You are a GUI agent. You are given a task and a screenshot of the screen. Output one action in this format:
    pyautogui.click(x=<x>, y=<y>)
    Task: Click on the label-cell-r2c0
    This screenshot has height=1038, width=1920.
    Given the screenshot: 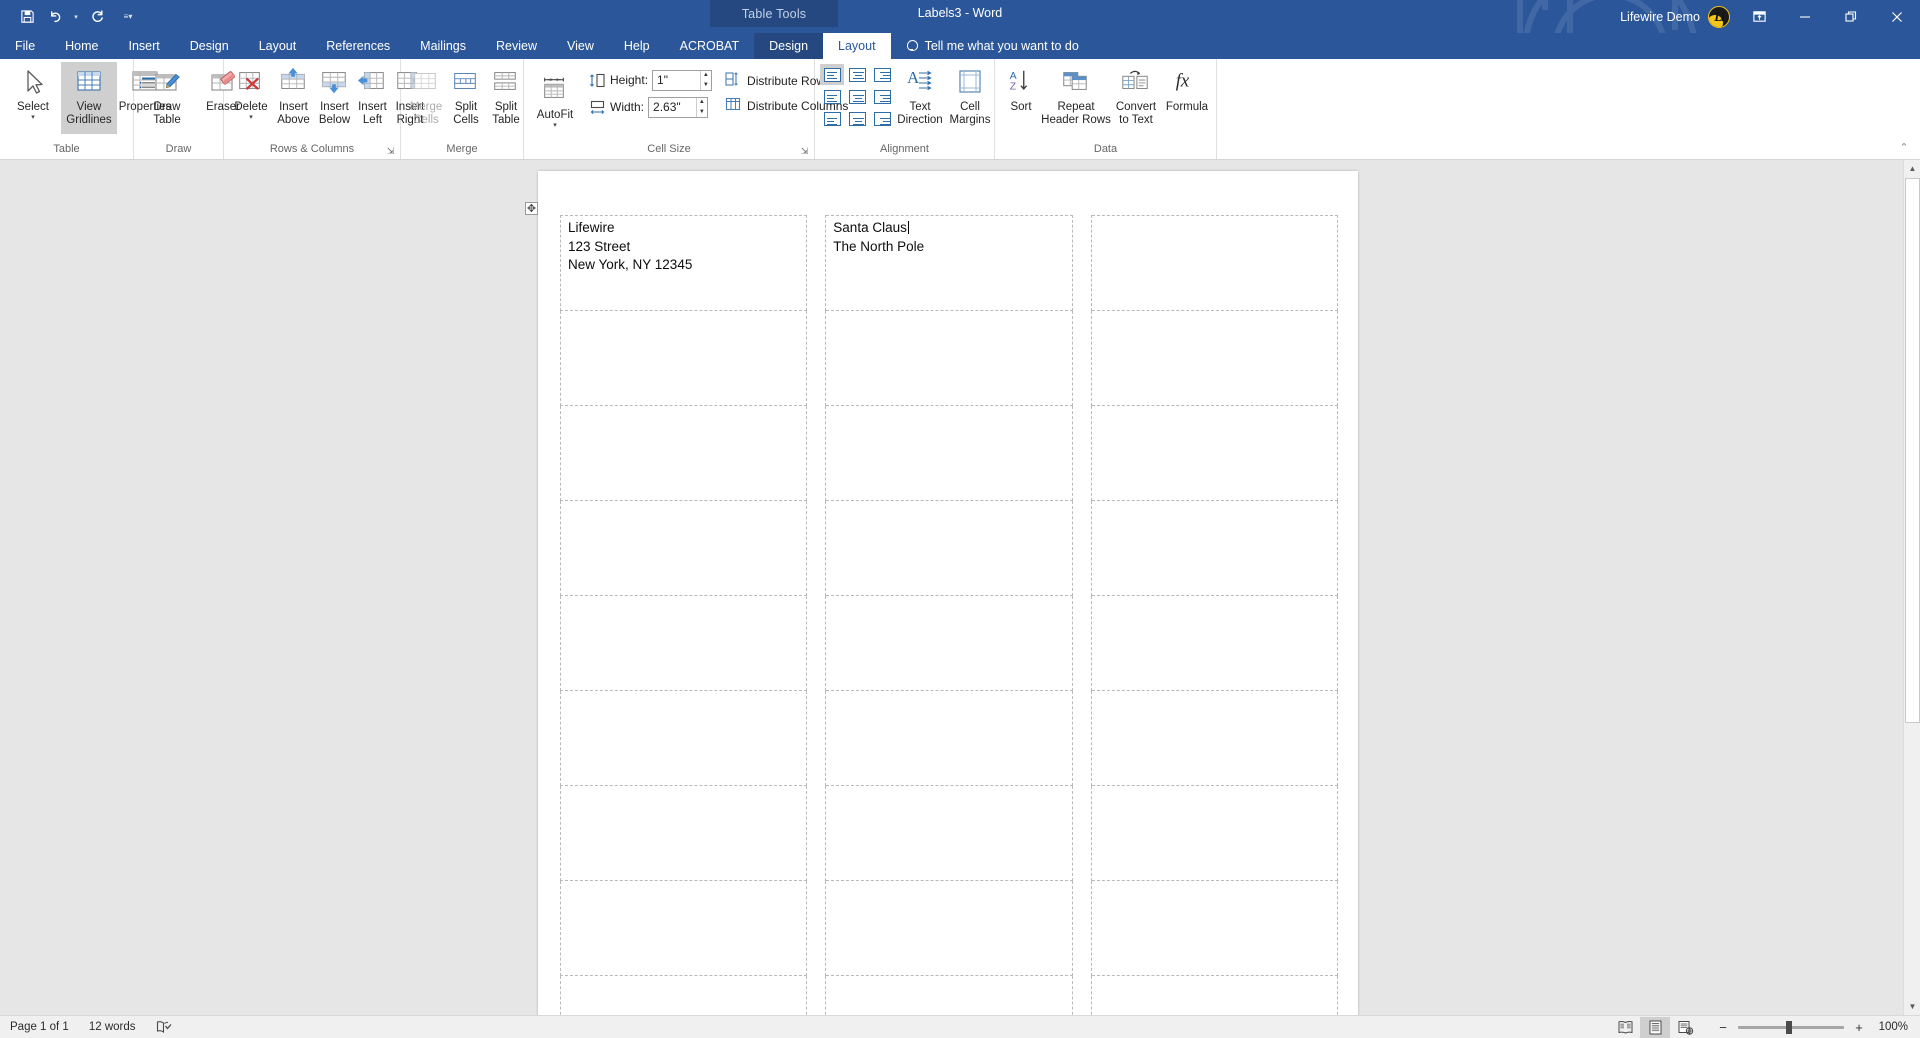 What is the action you would take?
    pyautogui.click(x=683, y=453)
    